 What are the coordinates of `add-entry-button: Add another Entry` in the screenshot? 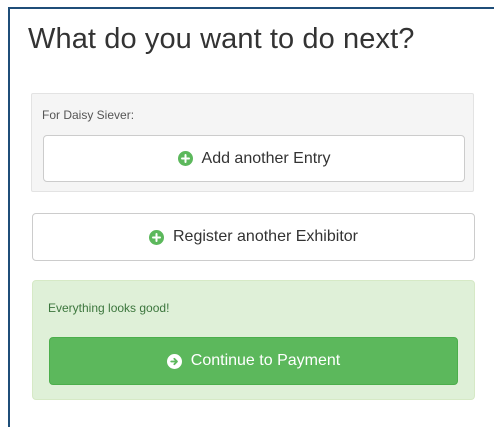 It's located at (254, 158).